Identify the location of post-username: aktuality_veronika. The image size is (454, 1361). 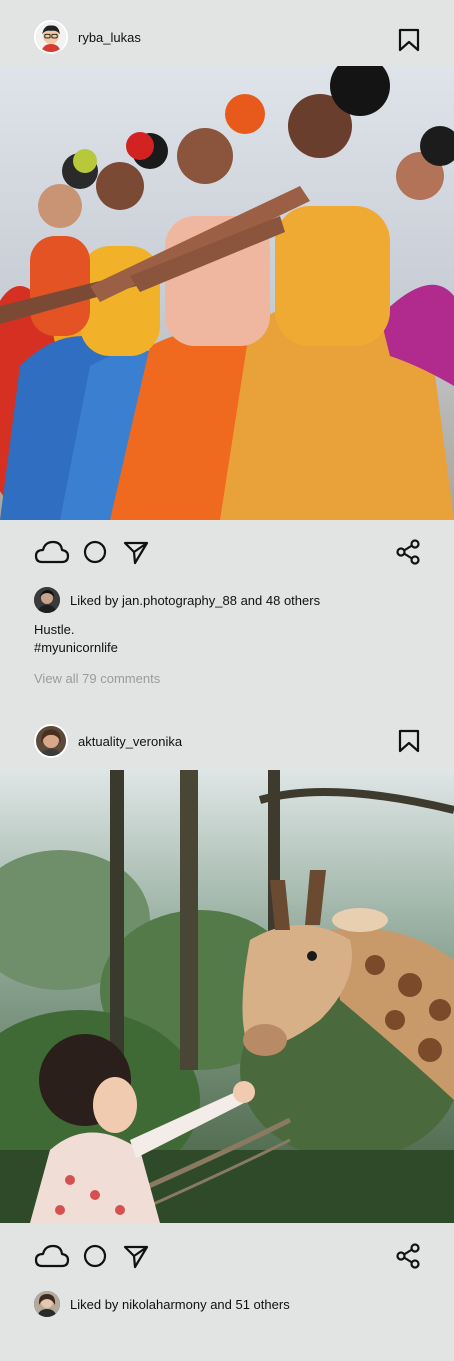
(130, 741).